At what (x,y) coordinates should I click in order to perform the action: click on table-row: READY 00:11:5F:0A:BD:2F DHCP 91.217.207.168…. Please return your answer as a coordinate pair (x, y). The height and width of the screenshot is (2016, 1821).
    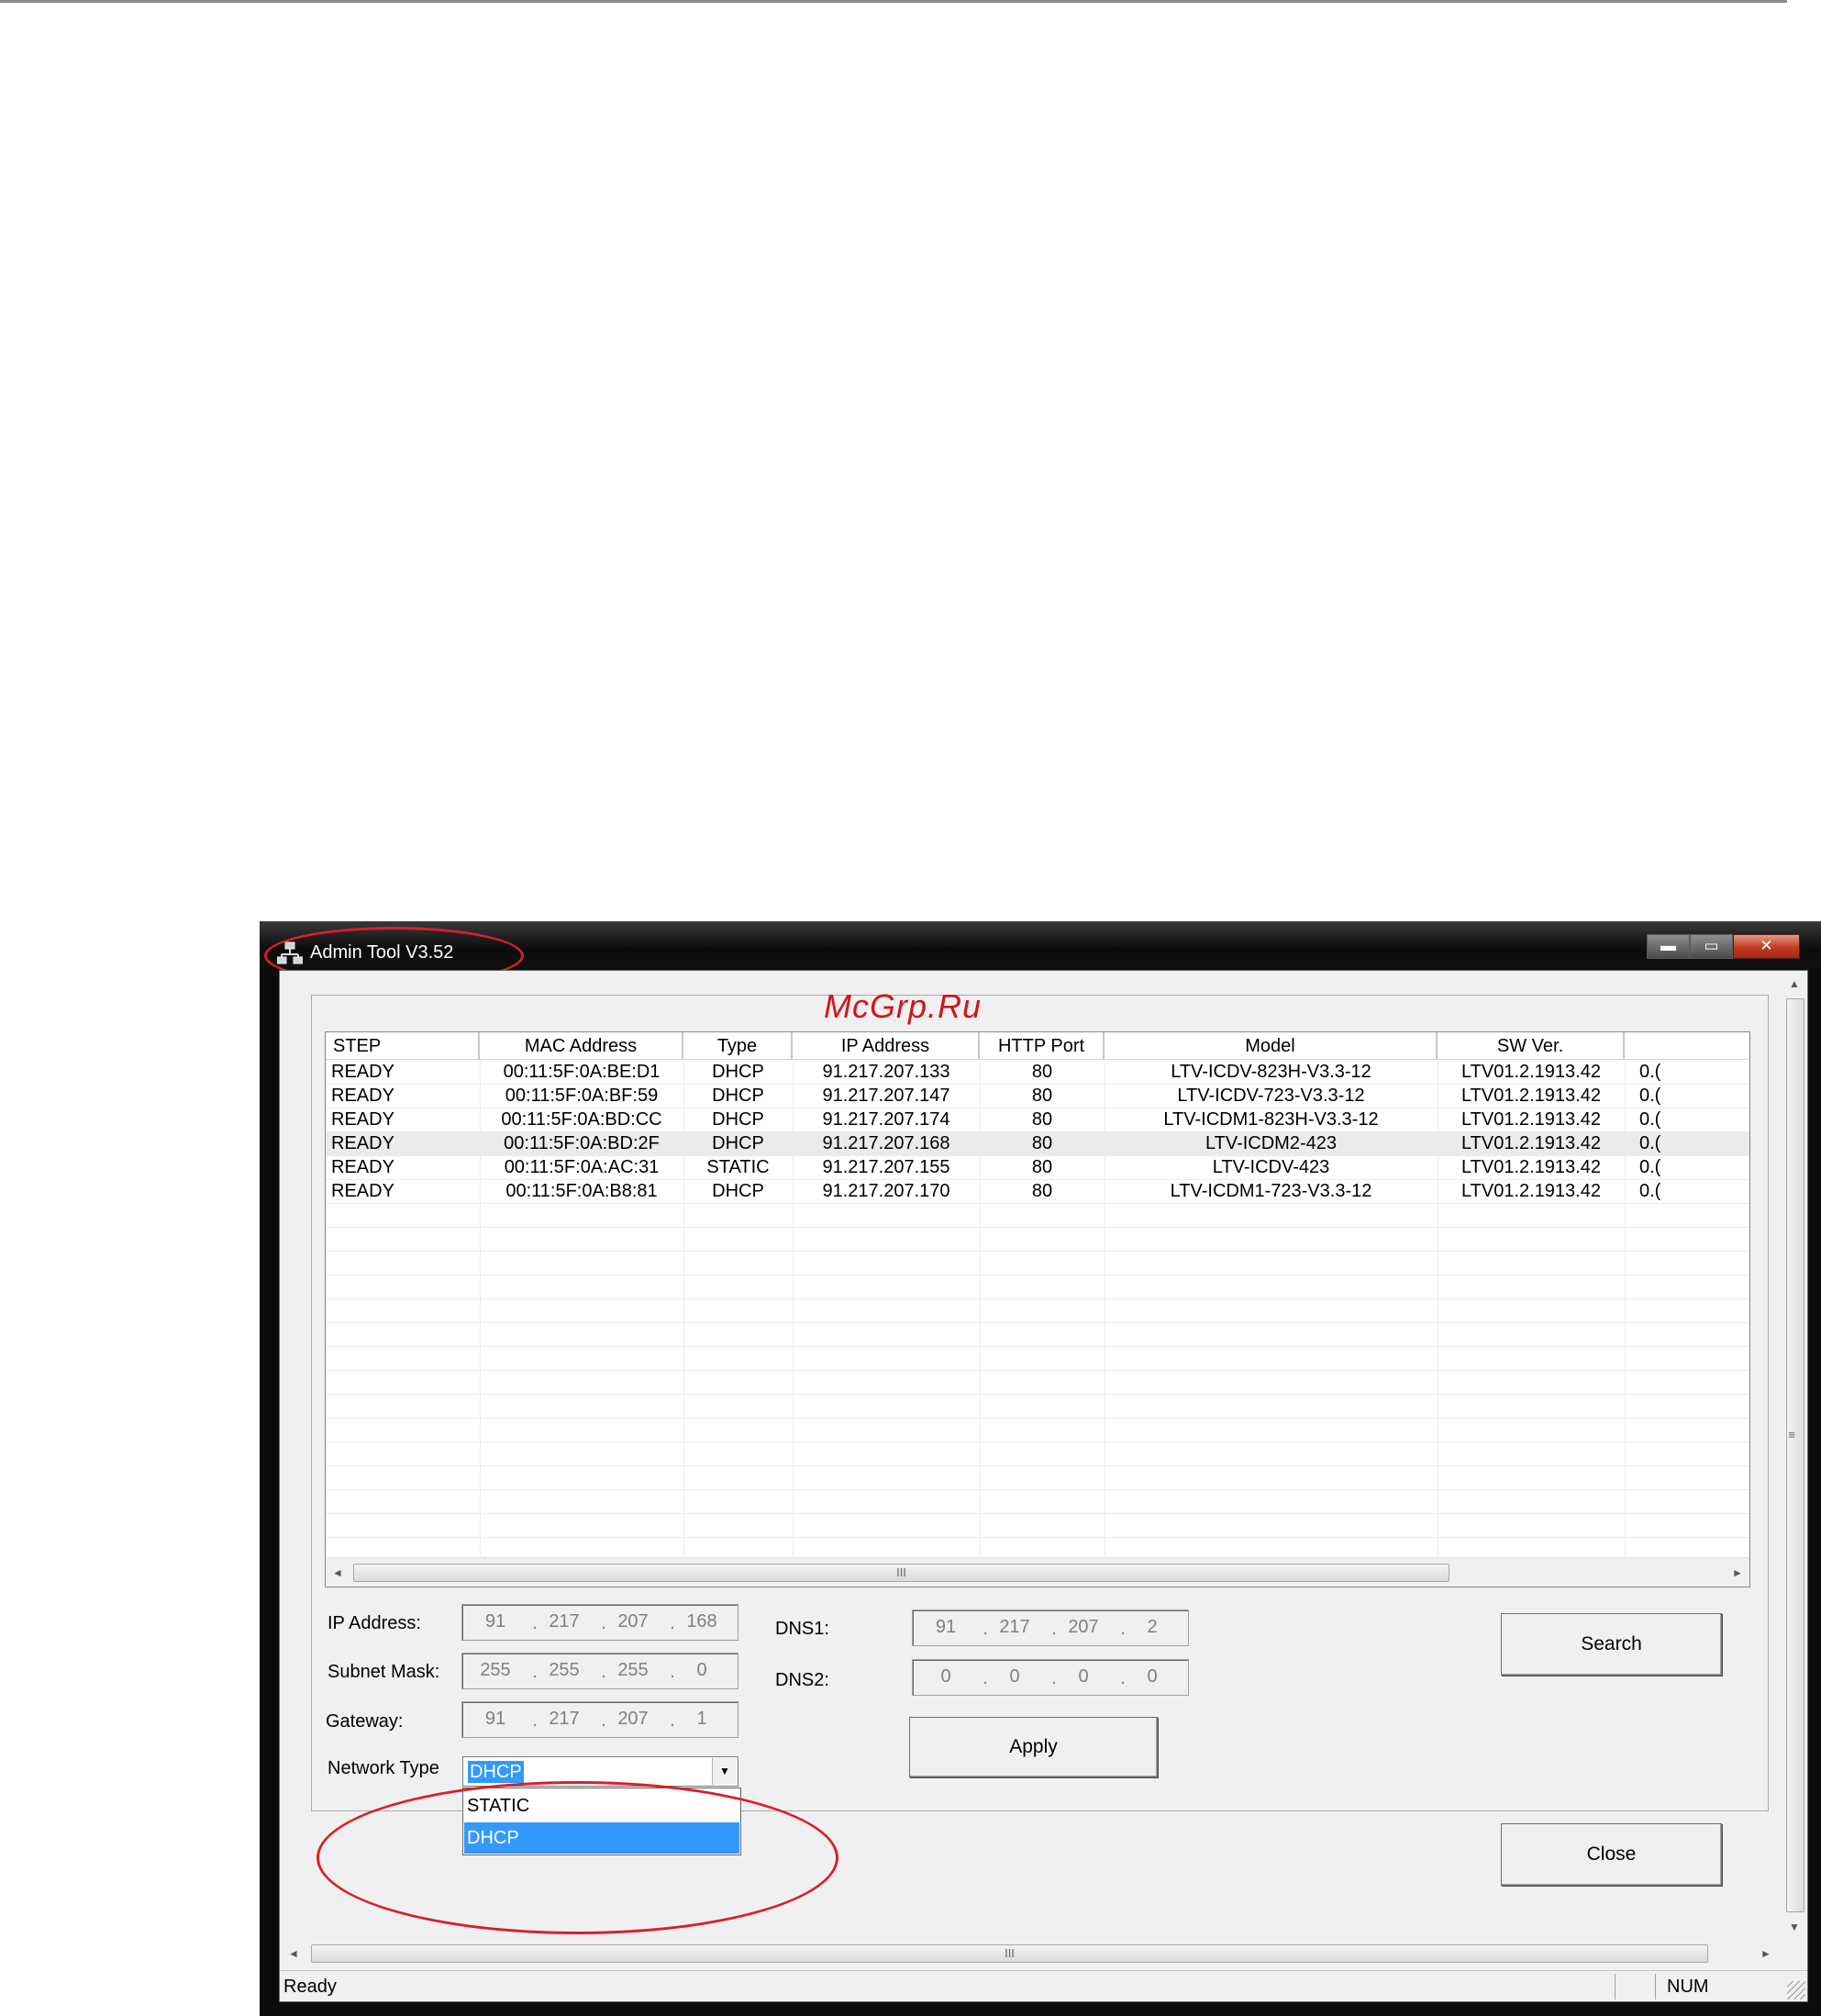
    Looking at the image, I should click on (1037, 1144).